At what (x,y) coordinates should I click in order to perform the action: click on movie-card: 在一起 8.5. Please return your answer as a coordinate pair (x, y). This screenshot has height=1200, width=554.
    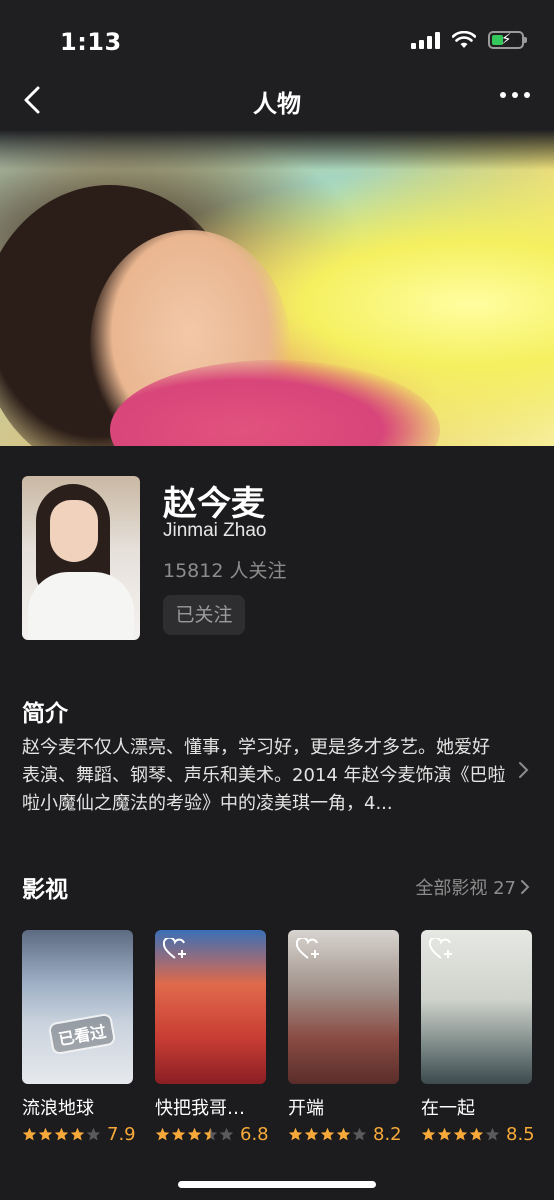
    Looking at the image, I should click on (478, 1037).